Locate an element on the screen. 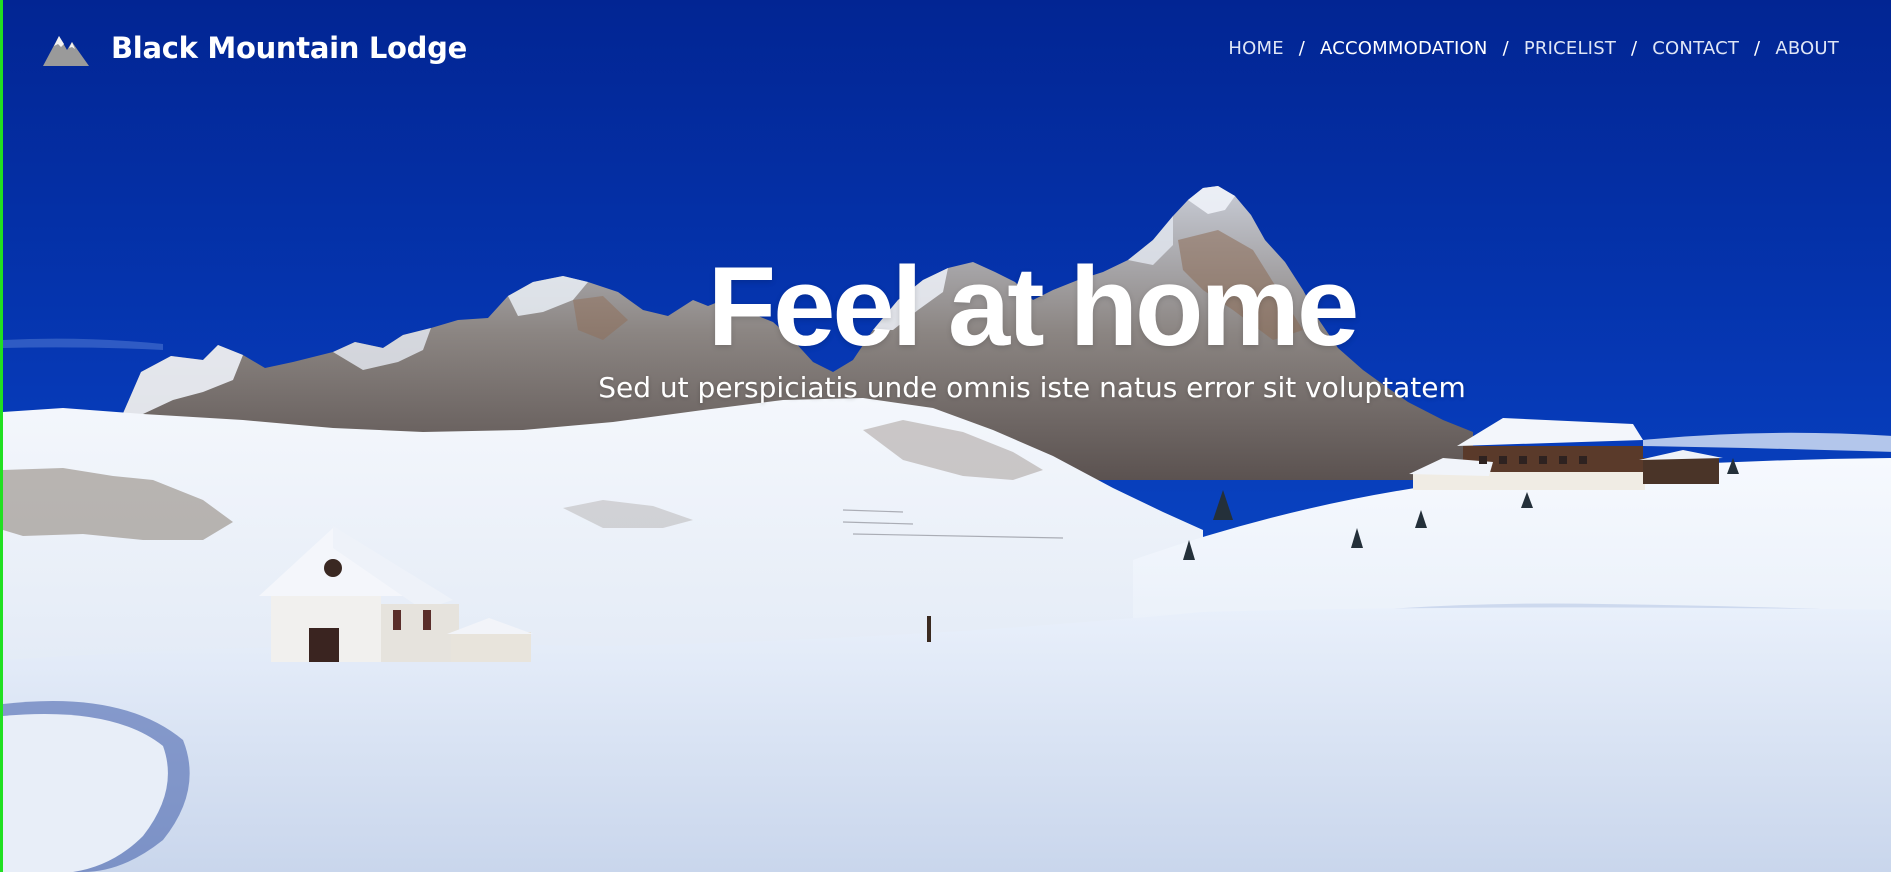 This screenshot has height=874, width=1891. brand-logo-link: Black Mountain Lodge is located at coordinates (254, 48).